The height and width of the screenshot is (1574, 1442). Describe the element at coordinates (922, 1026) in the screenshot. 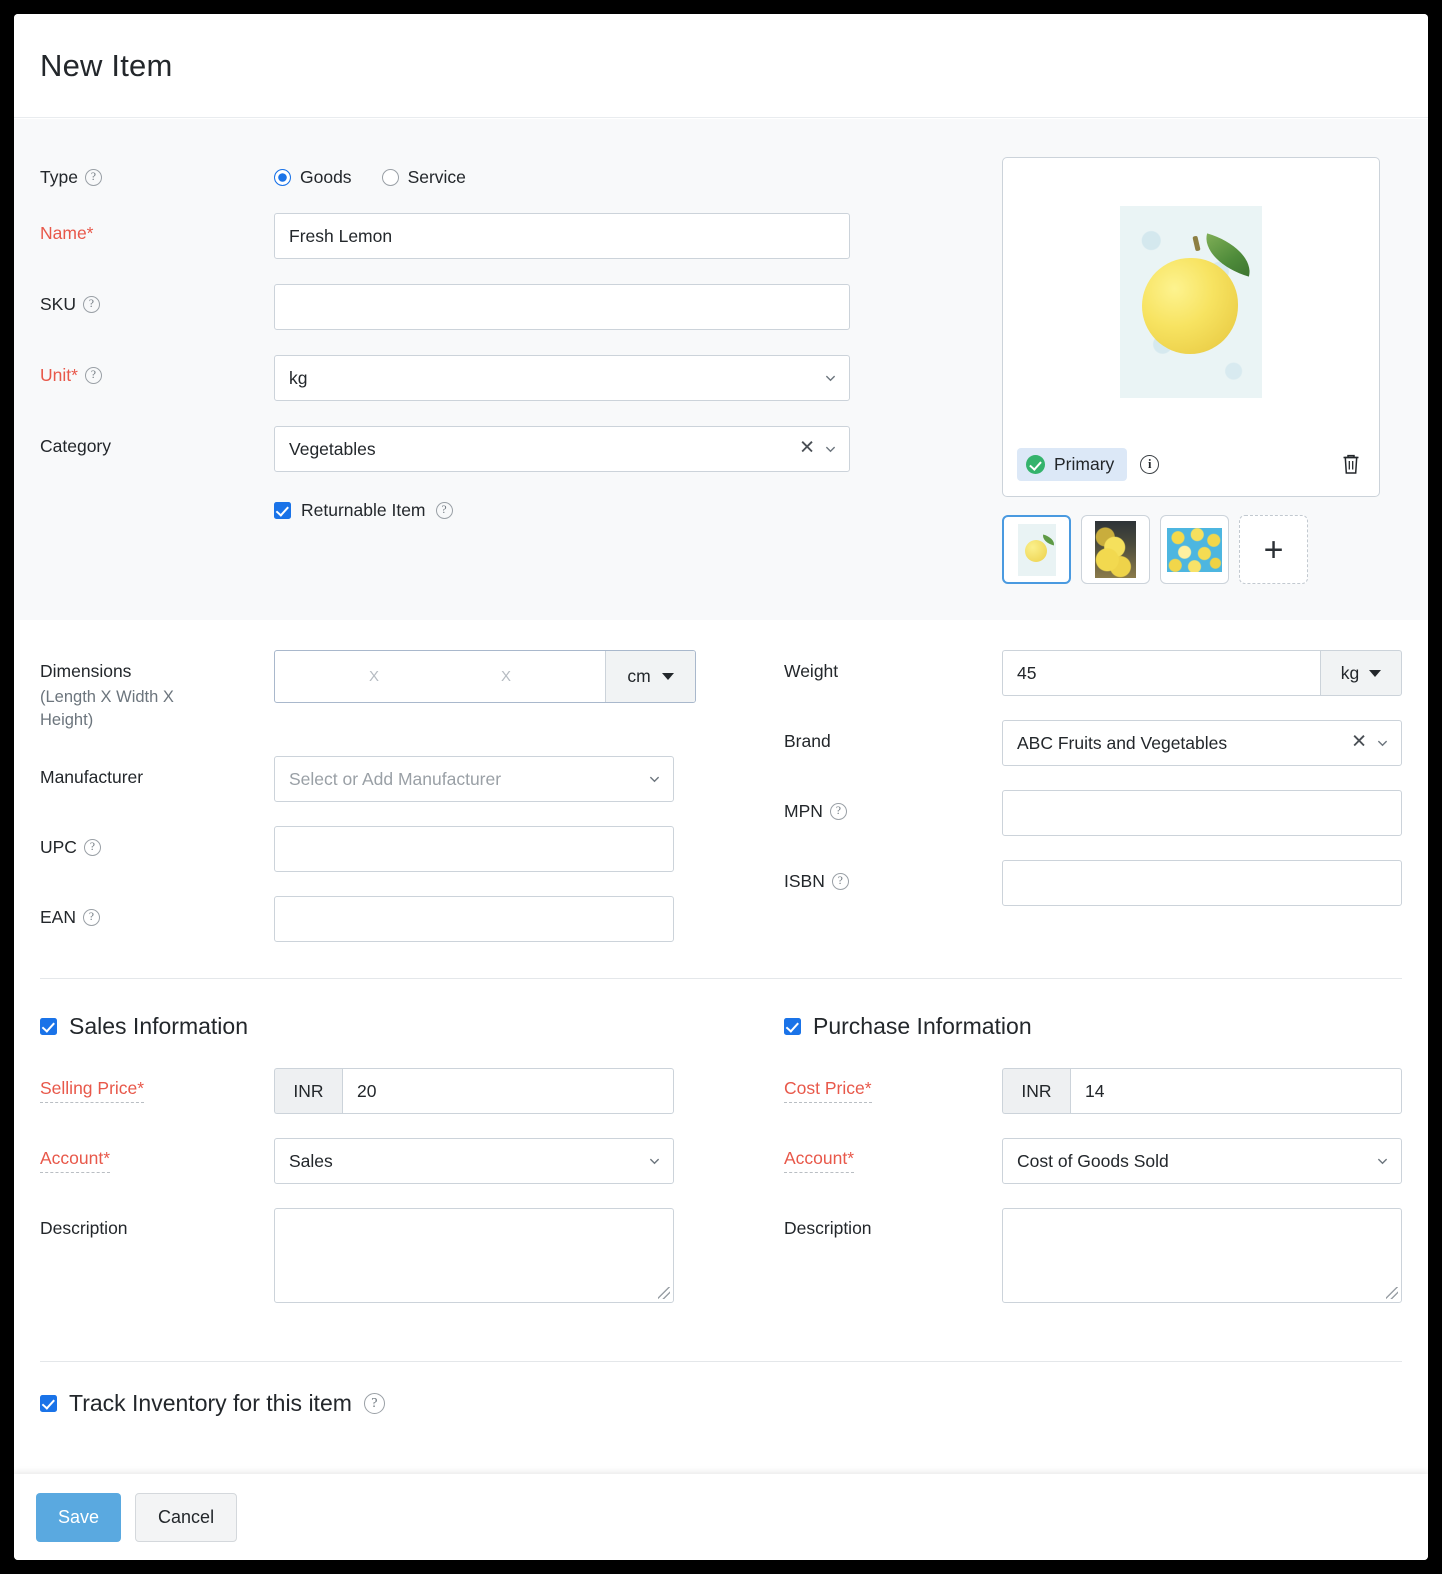

I see `purchase-information-heading: Purchase Information` at that location.